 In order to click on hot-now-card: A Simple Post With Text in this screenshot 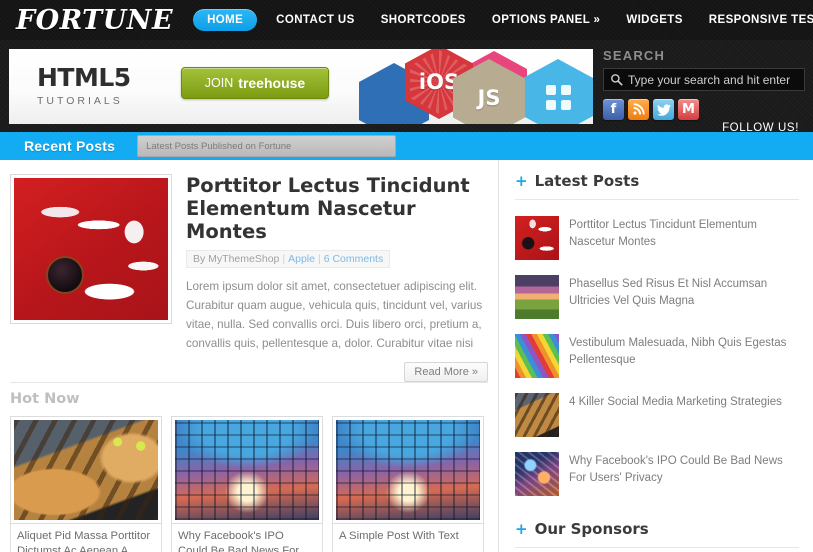, I will do `click(408, 483)`.